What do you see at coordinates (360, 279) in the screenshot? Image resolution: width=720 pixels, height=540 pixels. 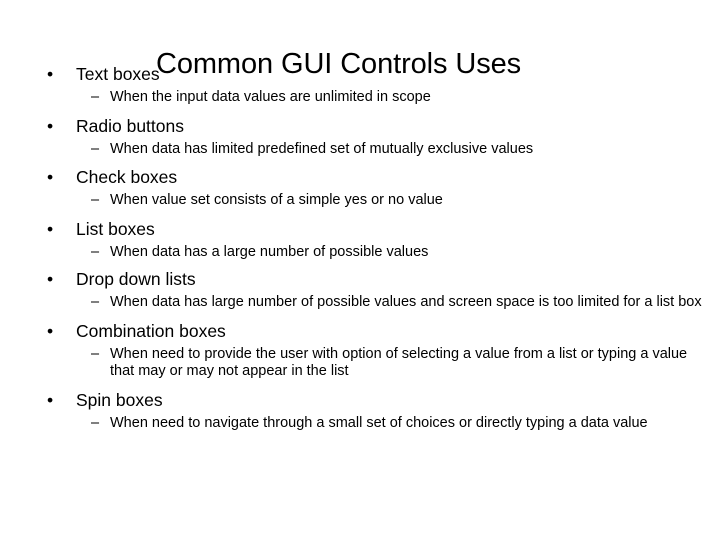 I see `bullet-item-drop-down-lists: • Drop down lists` at bounding box center [360, 279].